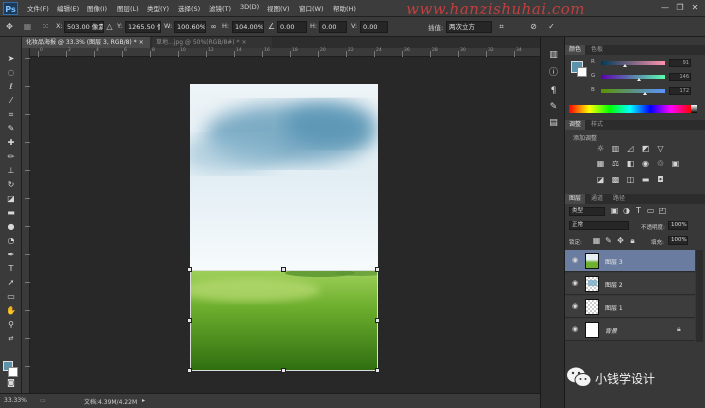 This screenshot has height=408, width=705. I want to click on layer-filter-kind: 类型, so click(587, 211).